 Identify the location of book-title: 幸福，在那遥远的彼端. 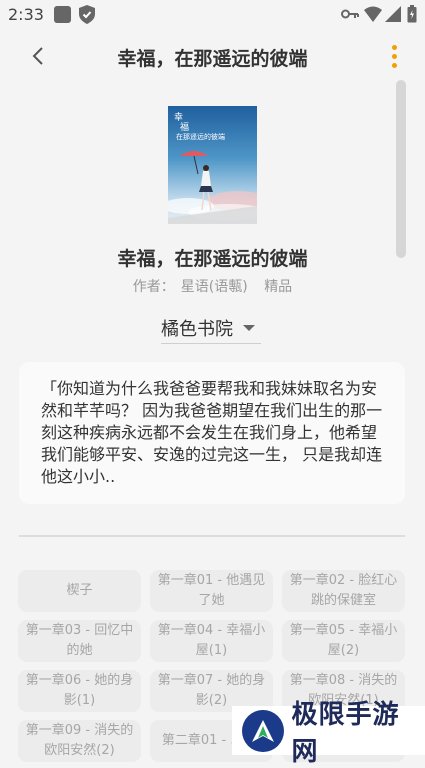
(212, 259).